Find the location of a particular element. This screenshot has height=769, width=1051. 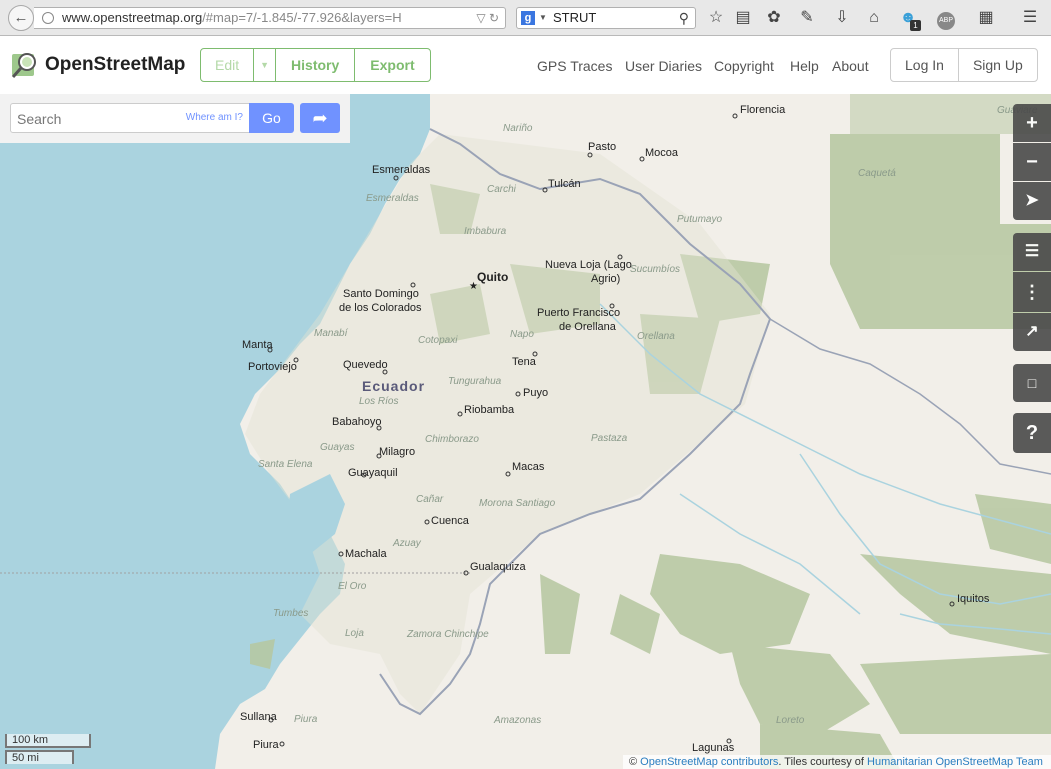

city-label: Lagunas is located at coordinates (713, 748).